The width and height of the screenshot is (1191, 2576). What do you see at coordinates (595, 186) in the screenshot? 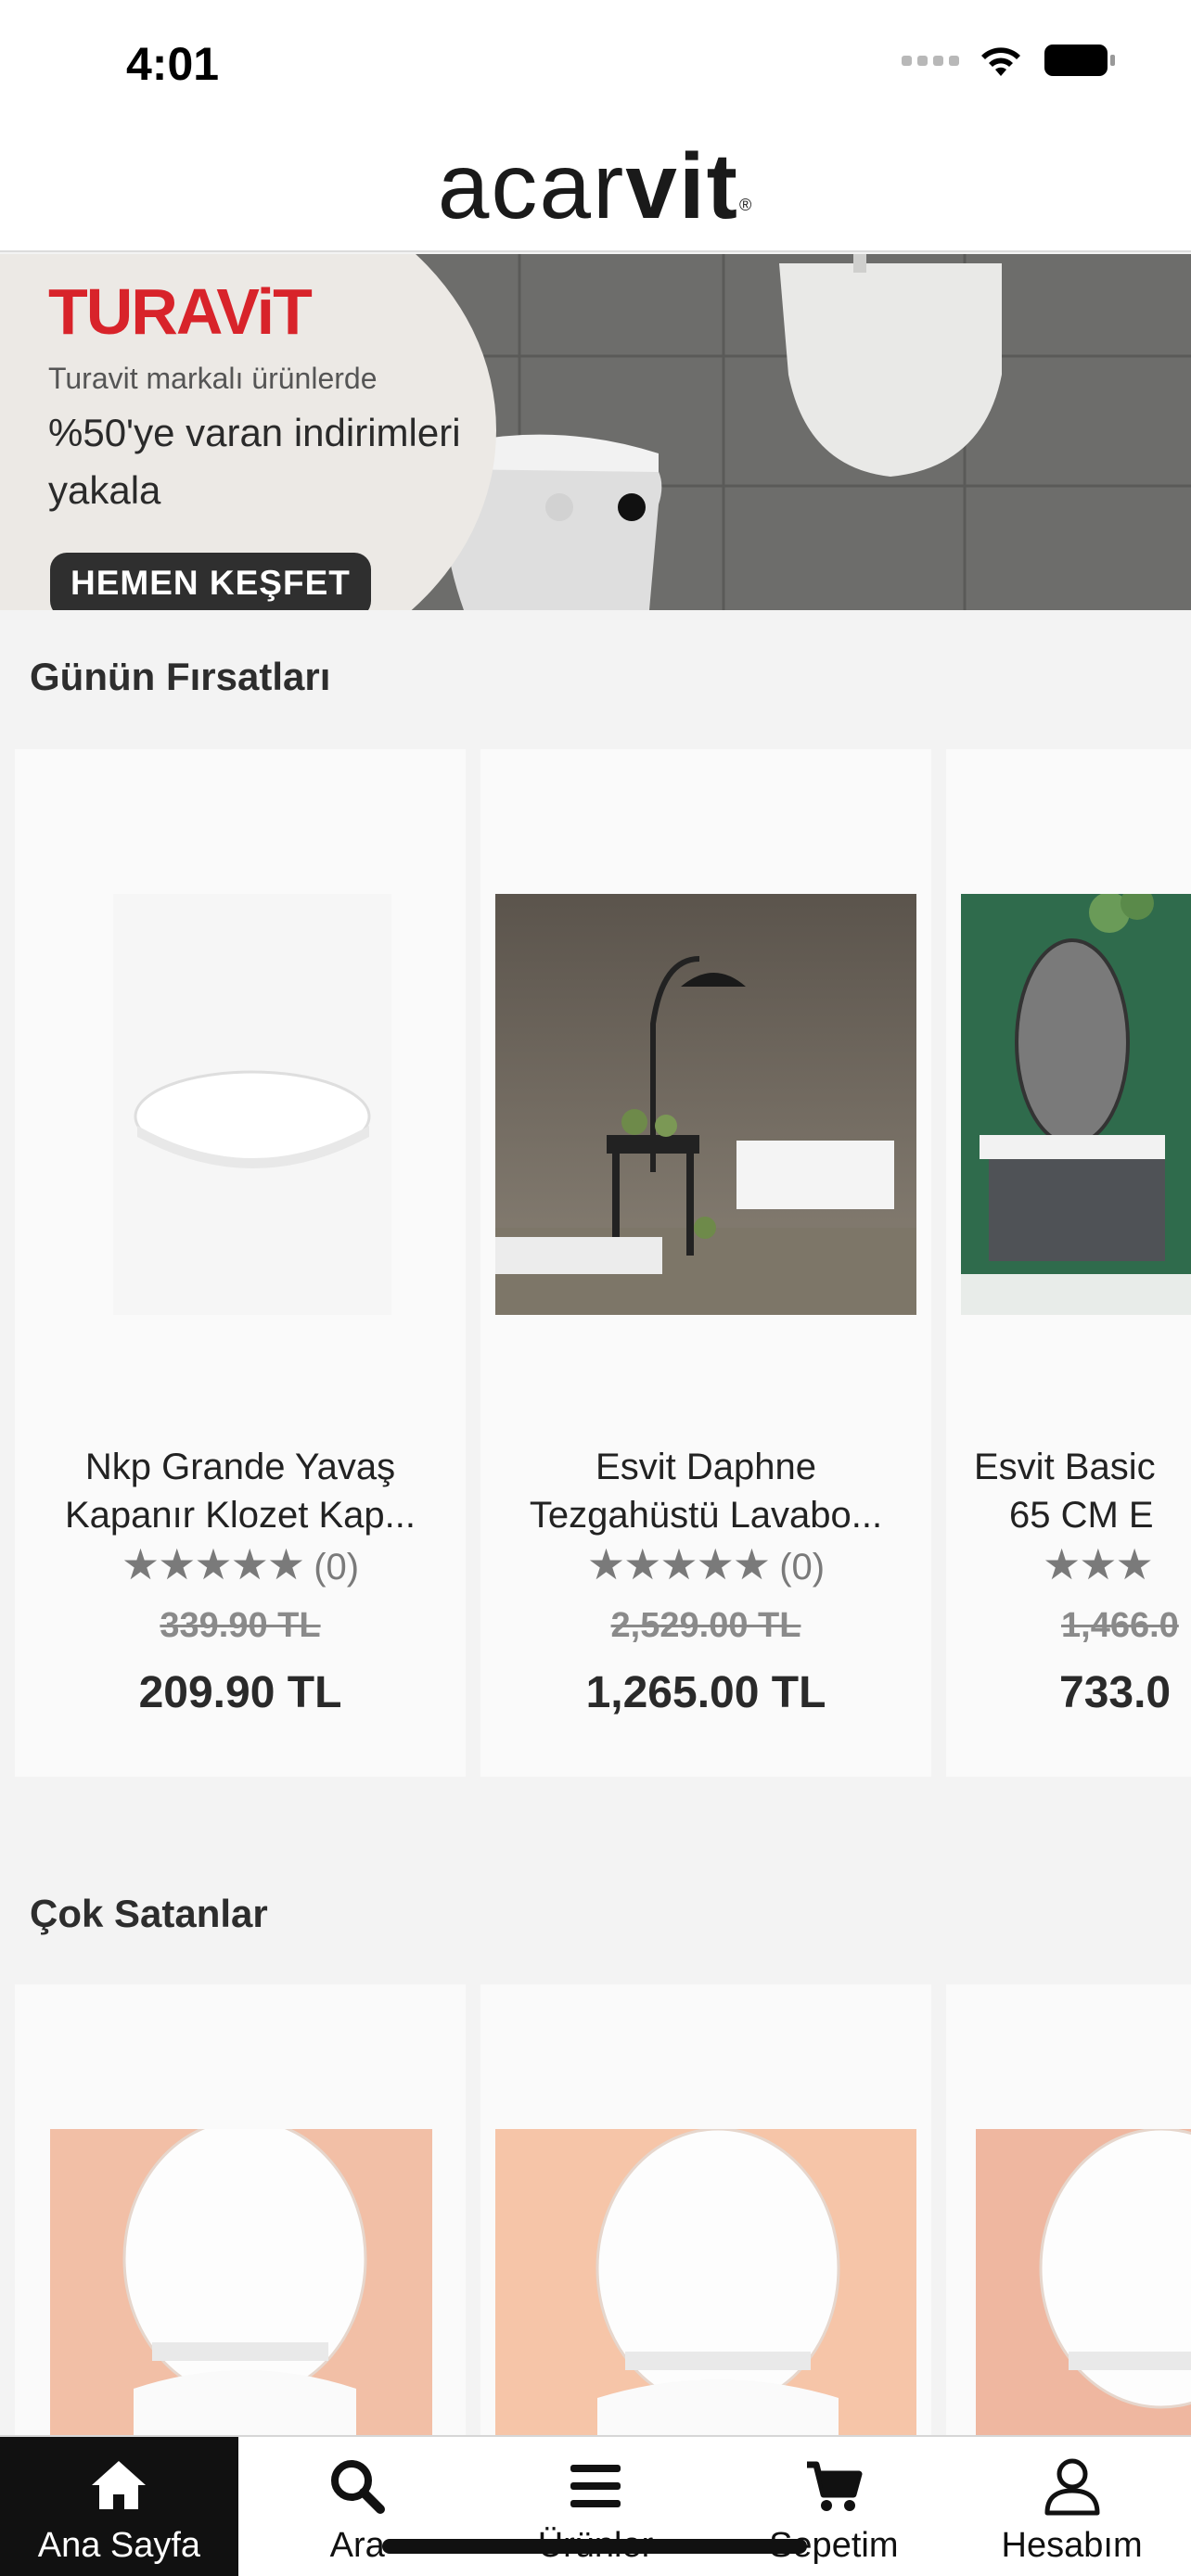
I see `acarvit-logo: acarvit®` at bounding box center [595, 186].